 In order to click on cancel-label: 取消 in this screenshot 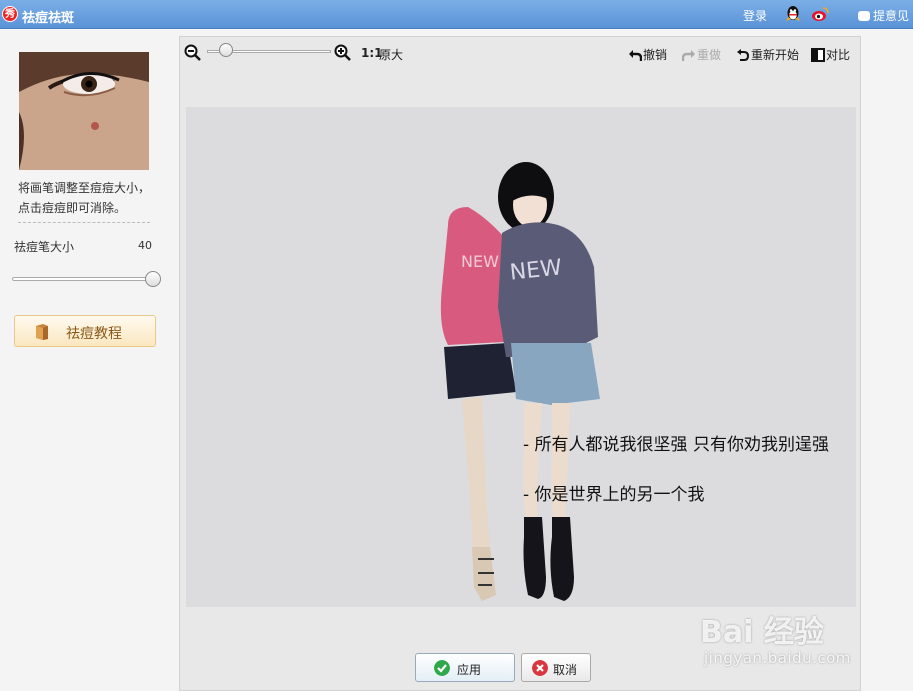, I will do `click(565, 670)`.